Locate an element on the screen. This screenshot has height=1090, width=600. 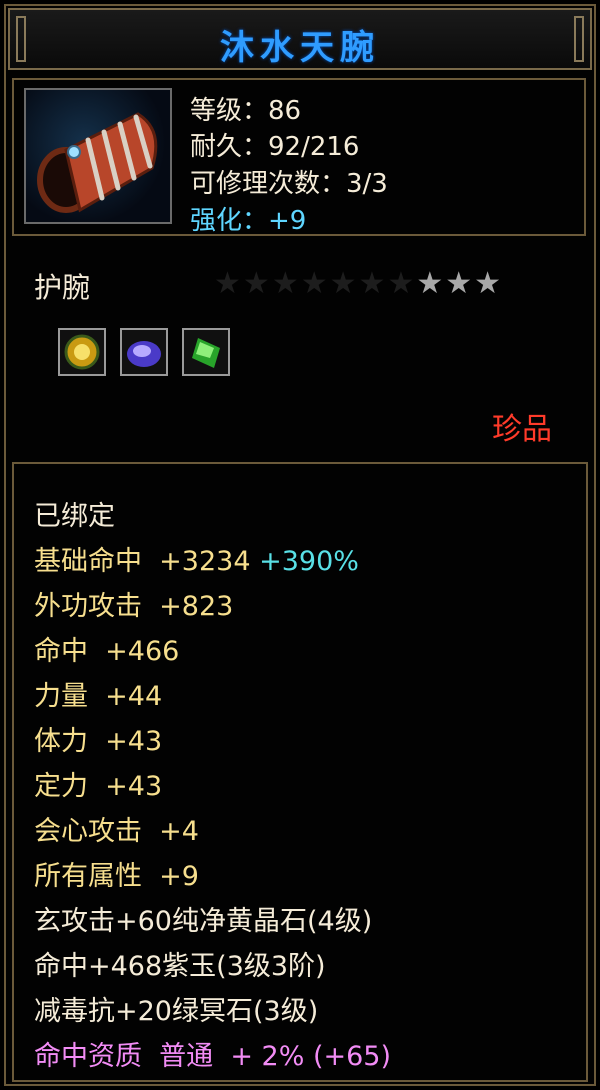
item-level: 等级：86 is located at coordinates (246, 111).